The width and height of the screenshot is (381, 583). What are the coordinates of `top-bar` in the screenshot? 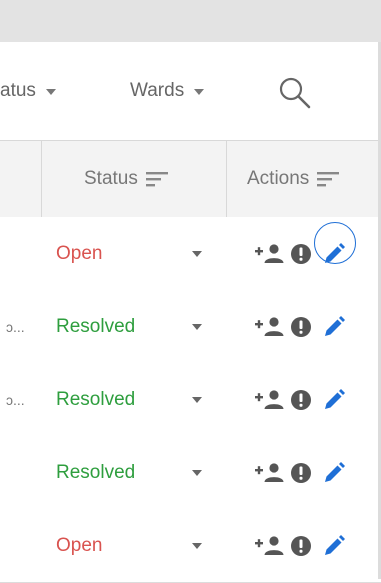 It's located at (190, 21).